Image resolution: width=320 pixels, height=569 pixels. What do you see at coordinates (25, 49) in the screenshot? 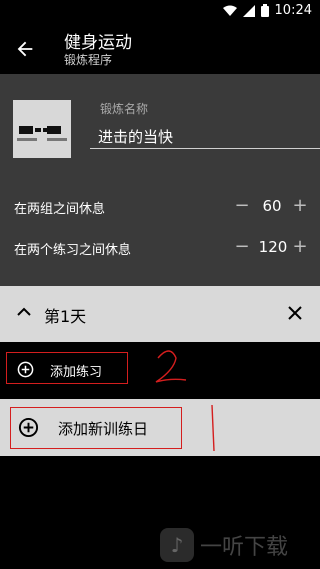
I see `back-arrow-icon` at bounding box center [25, 49].